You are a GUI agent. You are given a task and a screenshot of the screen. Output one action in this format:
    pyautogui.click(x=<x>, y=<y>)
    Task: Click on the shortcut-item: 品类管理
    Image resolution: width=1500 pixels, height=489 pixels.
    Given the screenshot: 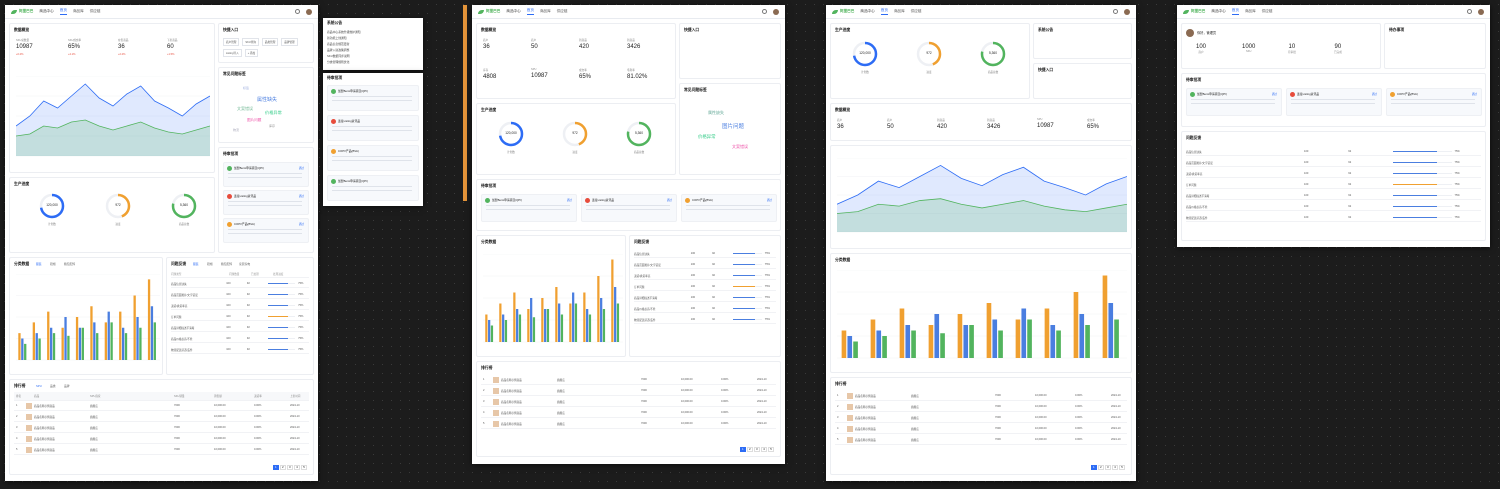 What is the action you would take?
    pyautogui.click(x=270, y=42)
    